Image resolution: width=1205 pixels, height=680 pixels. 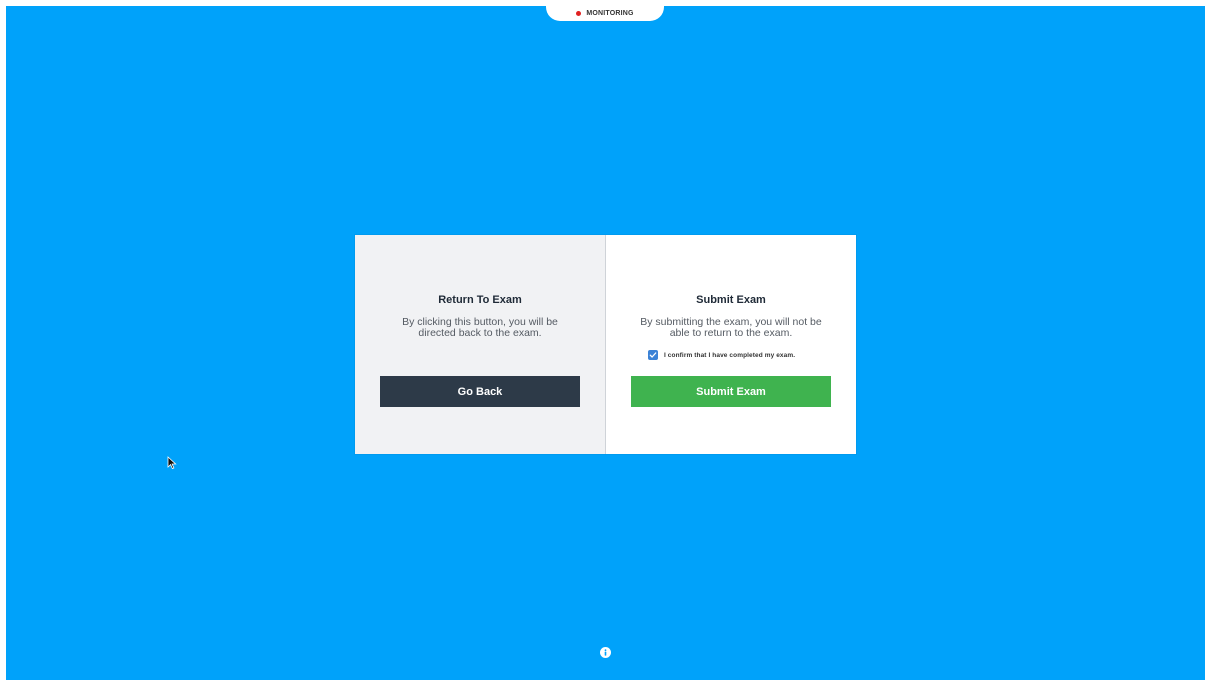 I want to click on recording-dot-icon, so click(x=579, y=13).